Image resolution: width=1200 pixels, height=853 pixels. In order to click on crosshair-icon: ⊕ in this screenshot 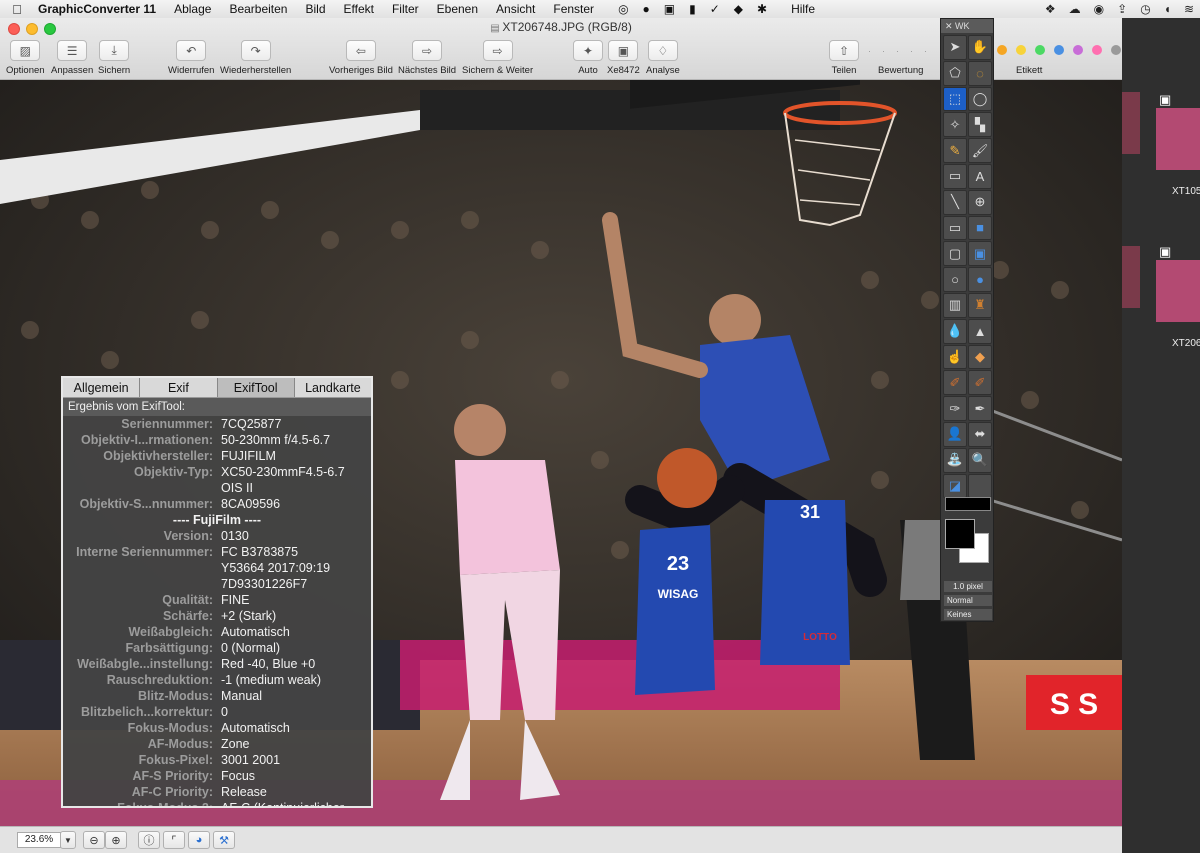, I will do `click(980, 202)`.